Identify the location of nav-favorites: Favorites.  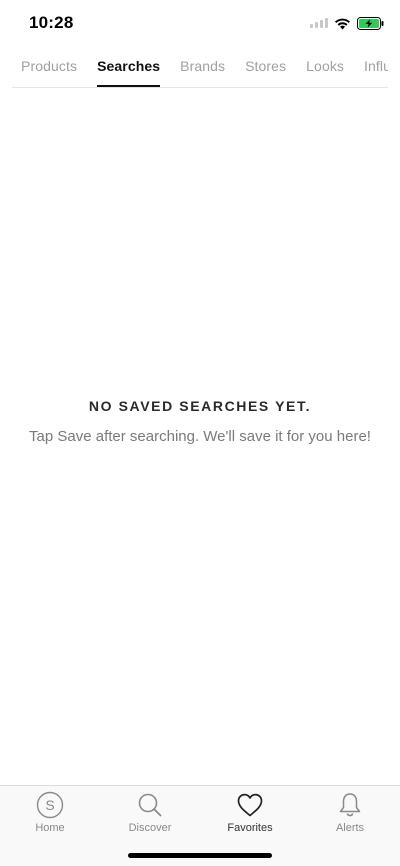
(250, 812).